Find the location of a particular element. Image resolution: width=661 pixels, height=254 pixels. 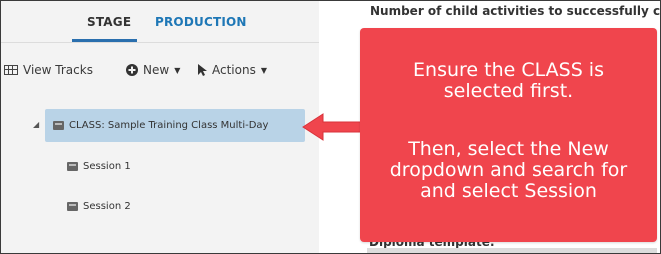

view-tracks-button: View Tracks is located at coordinates (48, 70).